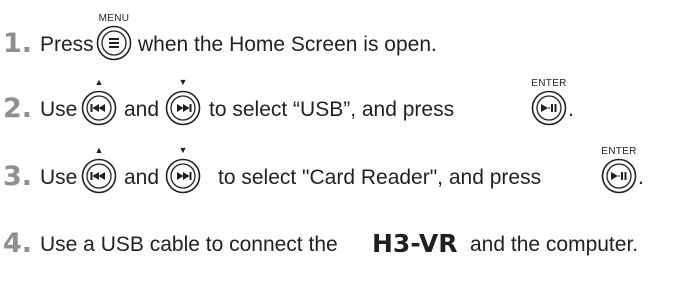 The height and width of the screenshot is (286, 687). I want to click on button-label: MENU, so click(114, 18).